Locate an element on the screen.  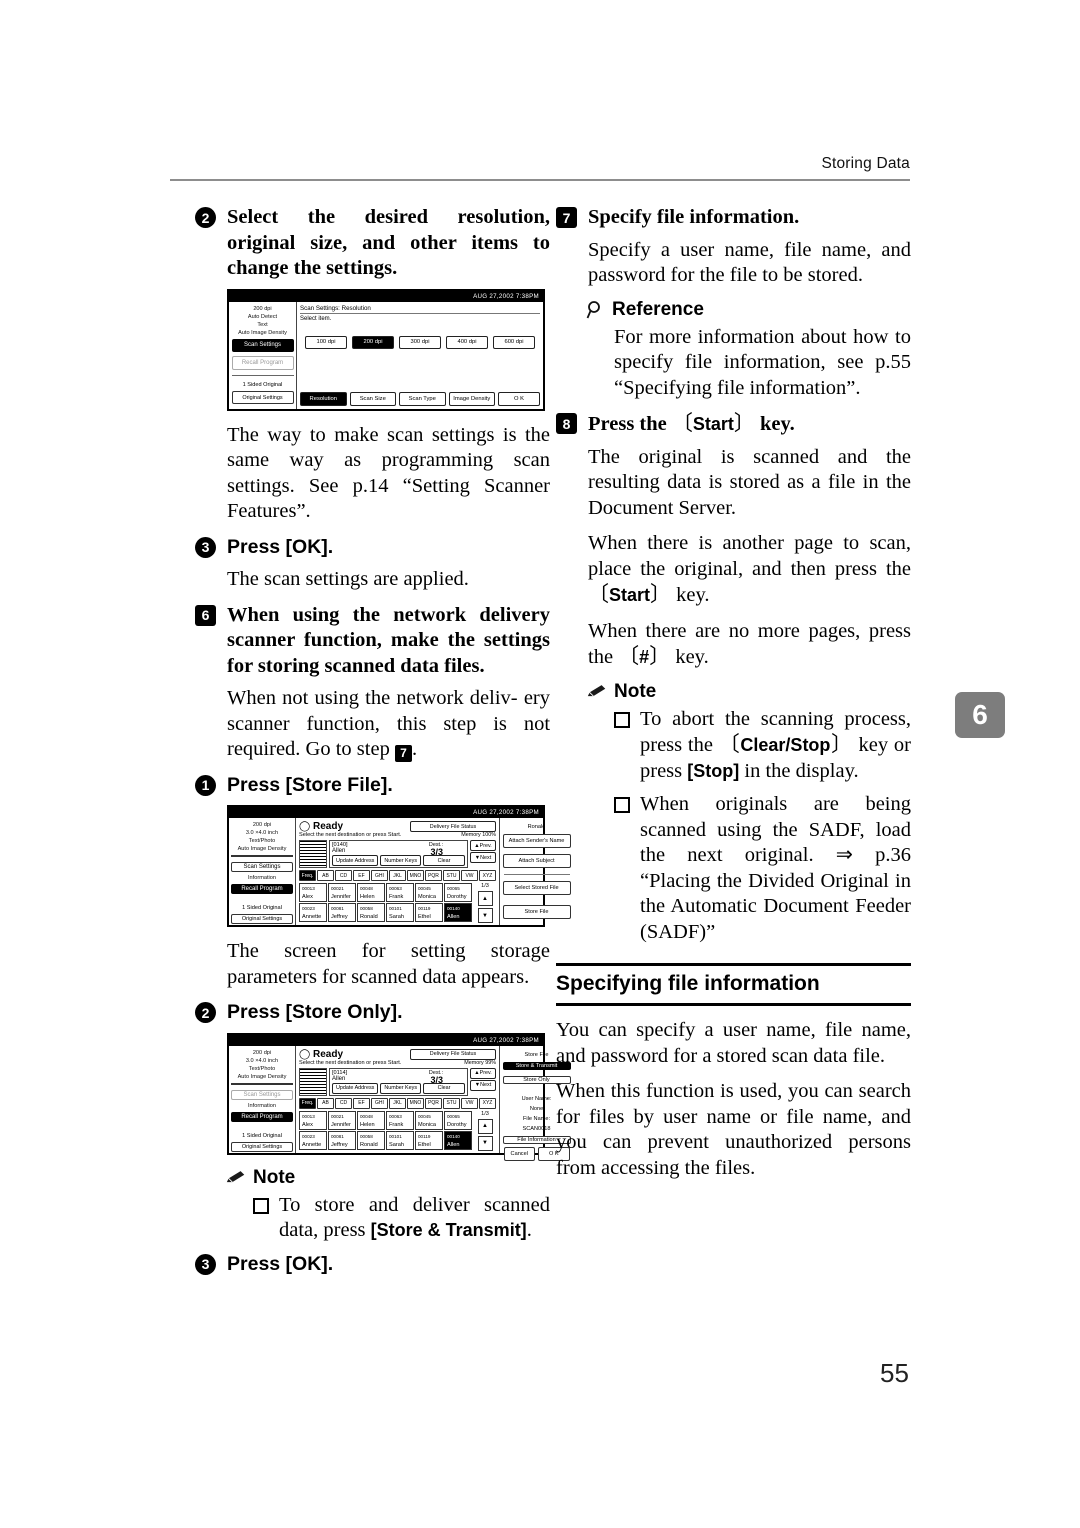
resolution-600dpi-button: 600 dpi is located at coordinates (514, 342).